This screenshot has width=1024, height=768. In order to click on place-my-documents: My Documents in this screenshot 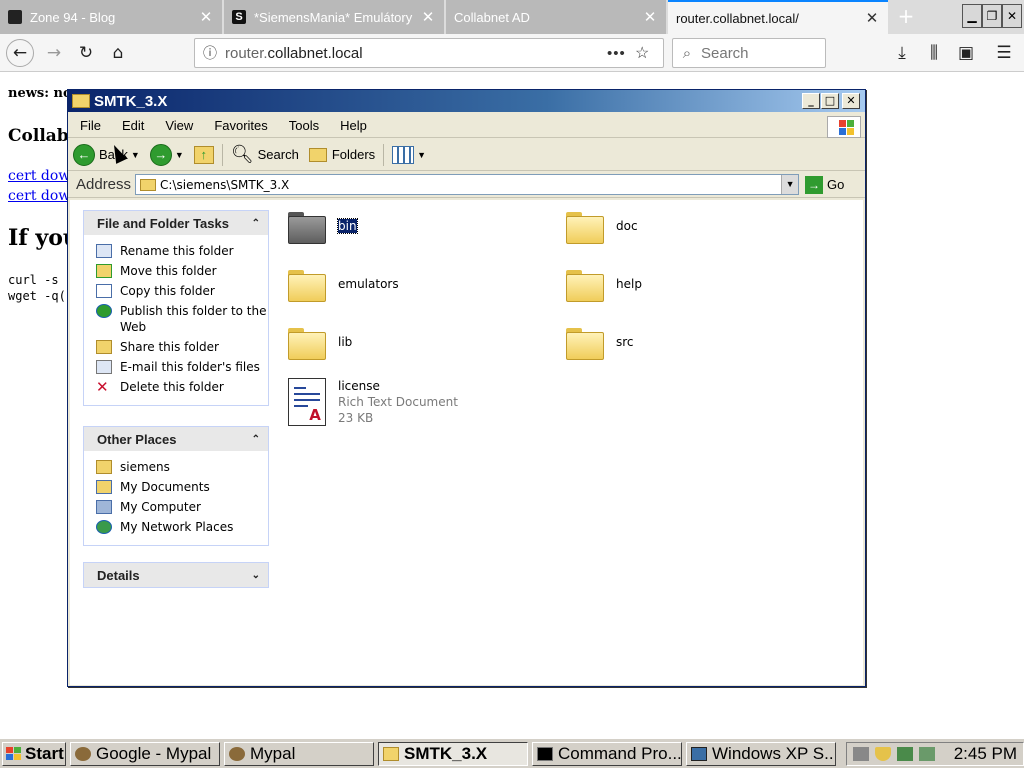, I will do `click(182, 487)`.